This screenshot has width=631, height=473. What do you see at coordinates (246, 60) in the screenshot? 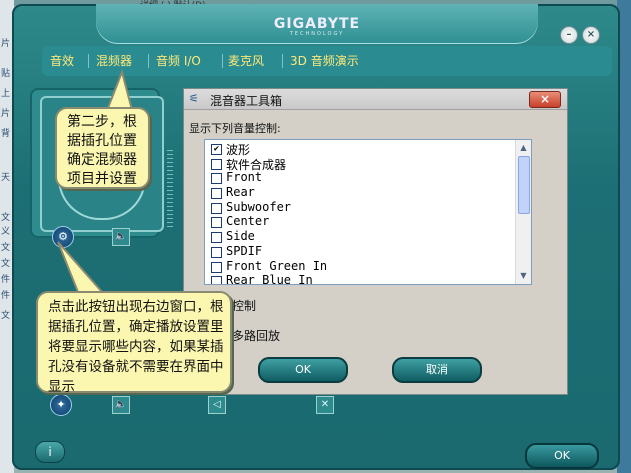
I see `tab-microphone: 麦克风` at bounding box center [246, 60].